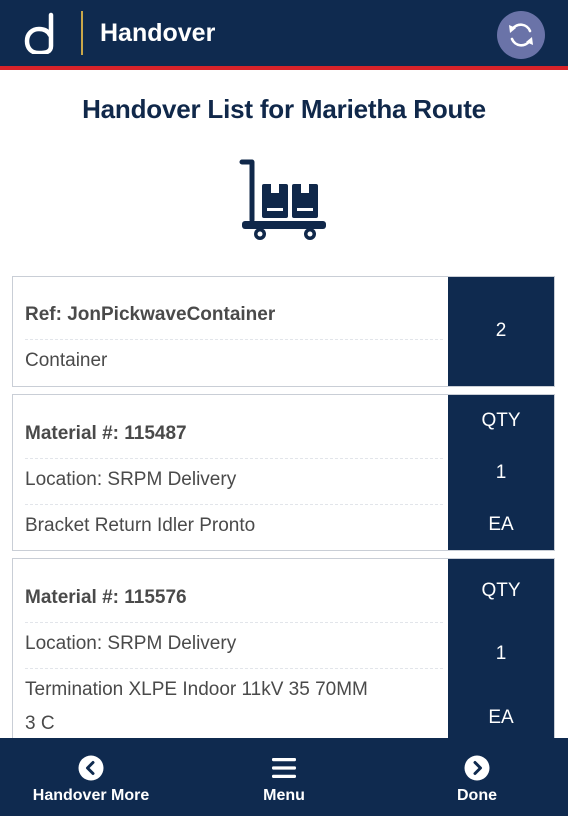 The width and height of the screenshot is (568, 816). What do you see at coordinates (284, 33) in the screenshot?
I see `app-header: Handover` at bounding box center [284, 33].